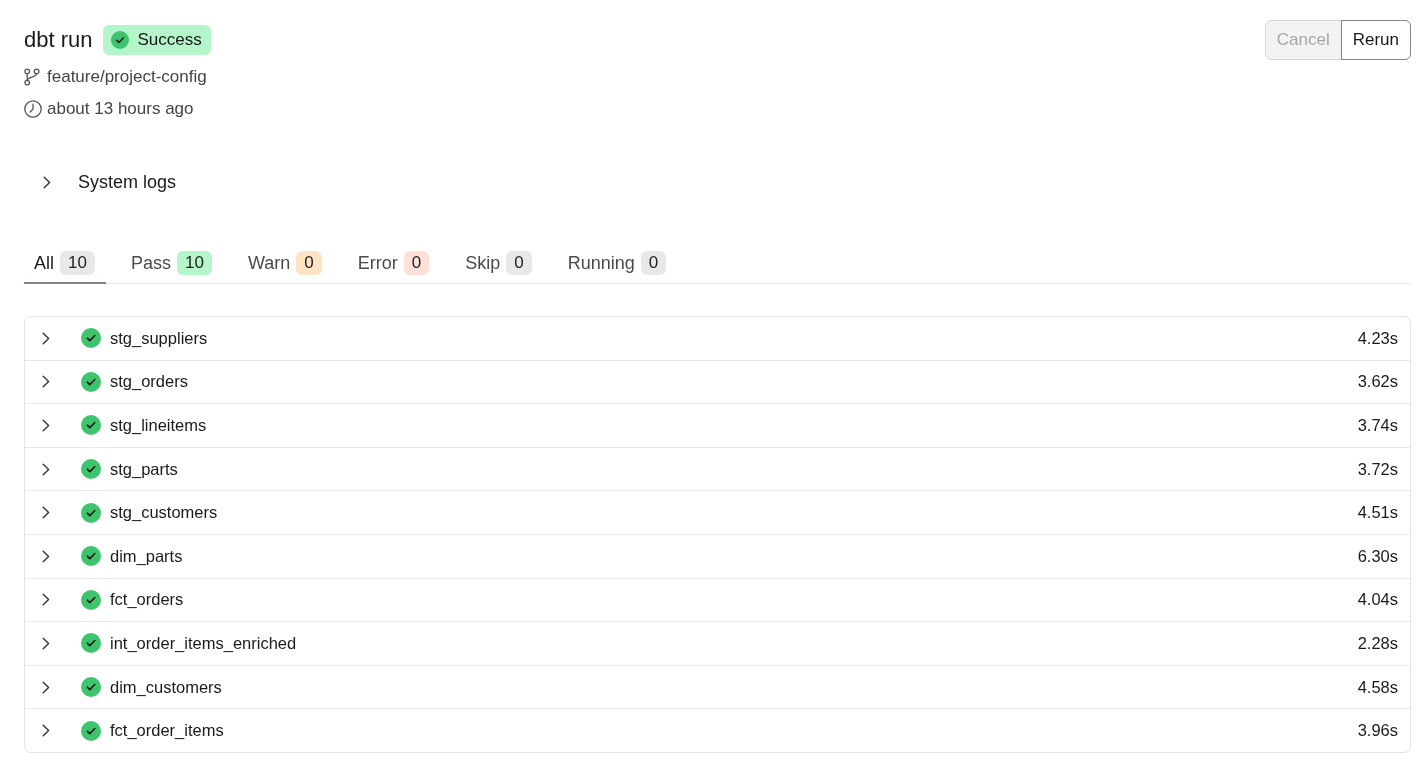 The height and width of the screenshot is (776, 1428). Describe the element at coordinates (158, 425) in the screenshot. I see `model-name: stg_lineitems` at that location.